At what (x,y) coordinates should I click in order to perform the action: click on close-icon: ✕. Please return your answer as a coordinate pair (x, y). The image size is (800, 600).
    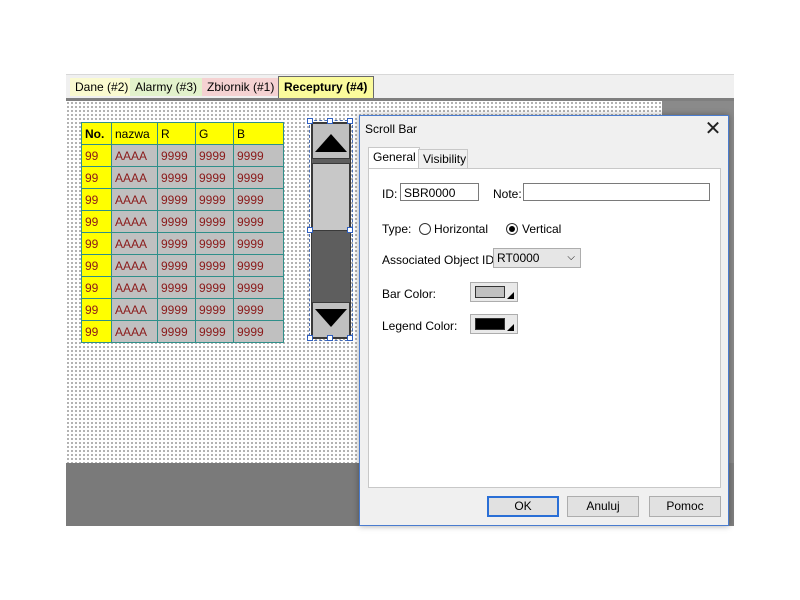
    Looking at the image, I should click on (713, 129).